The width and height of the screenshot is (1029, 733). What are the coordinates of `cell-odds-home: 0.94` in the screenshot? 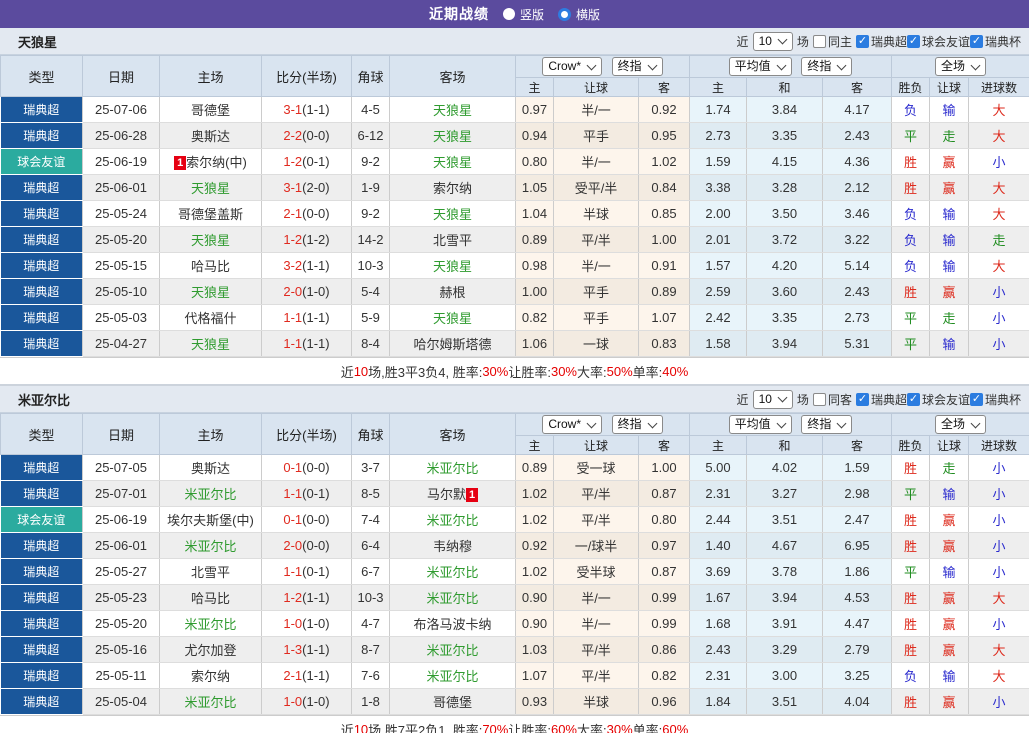 It's located at (534, 135).